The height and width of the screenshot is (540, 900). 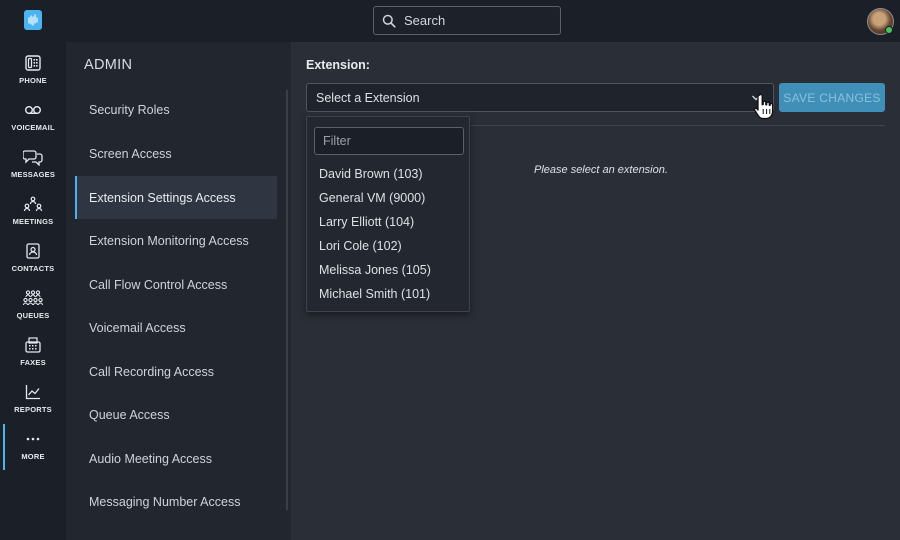 I want to click on save-changes-button: SAVE CHANGES, so click(x=832, y=97).